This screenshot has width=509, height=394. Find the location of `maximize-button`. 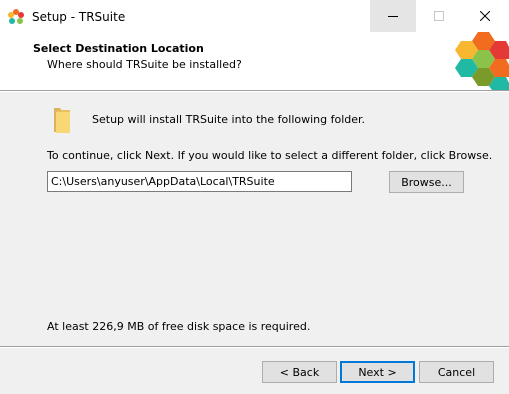

maximize-button is located at coordinates (439, 16).